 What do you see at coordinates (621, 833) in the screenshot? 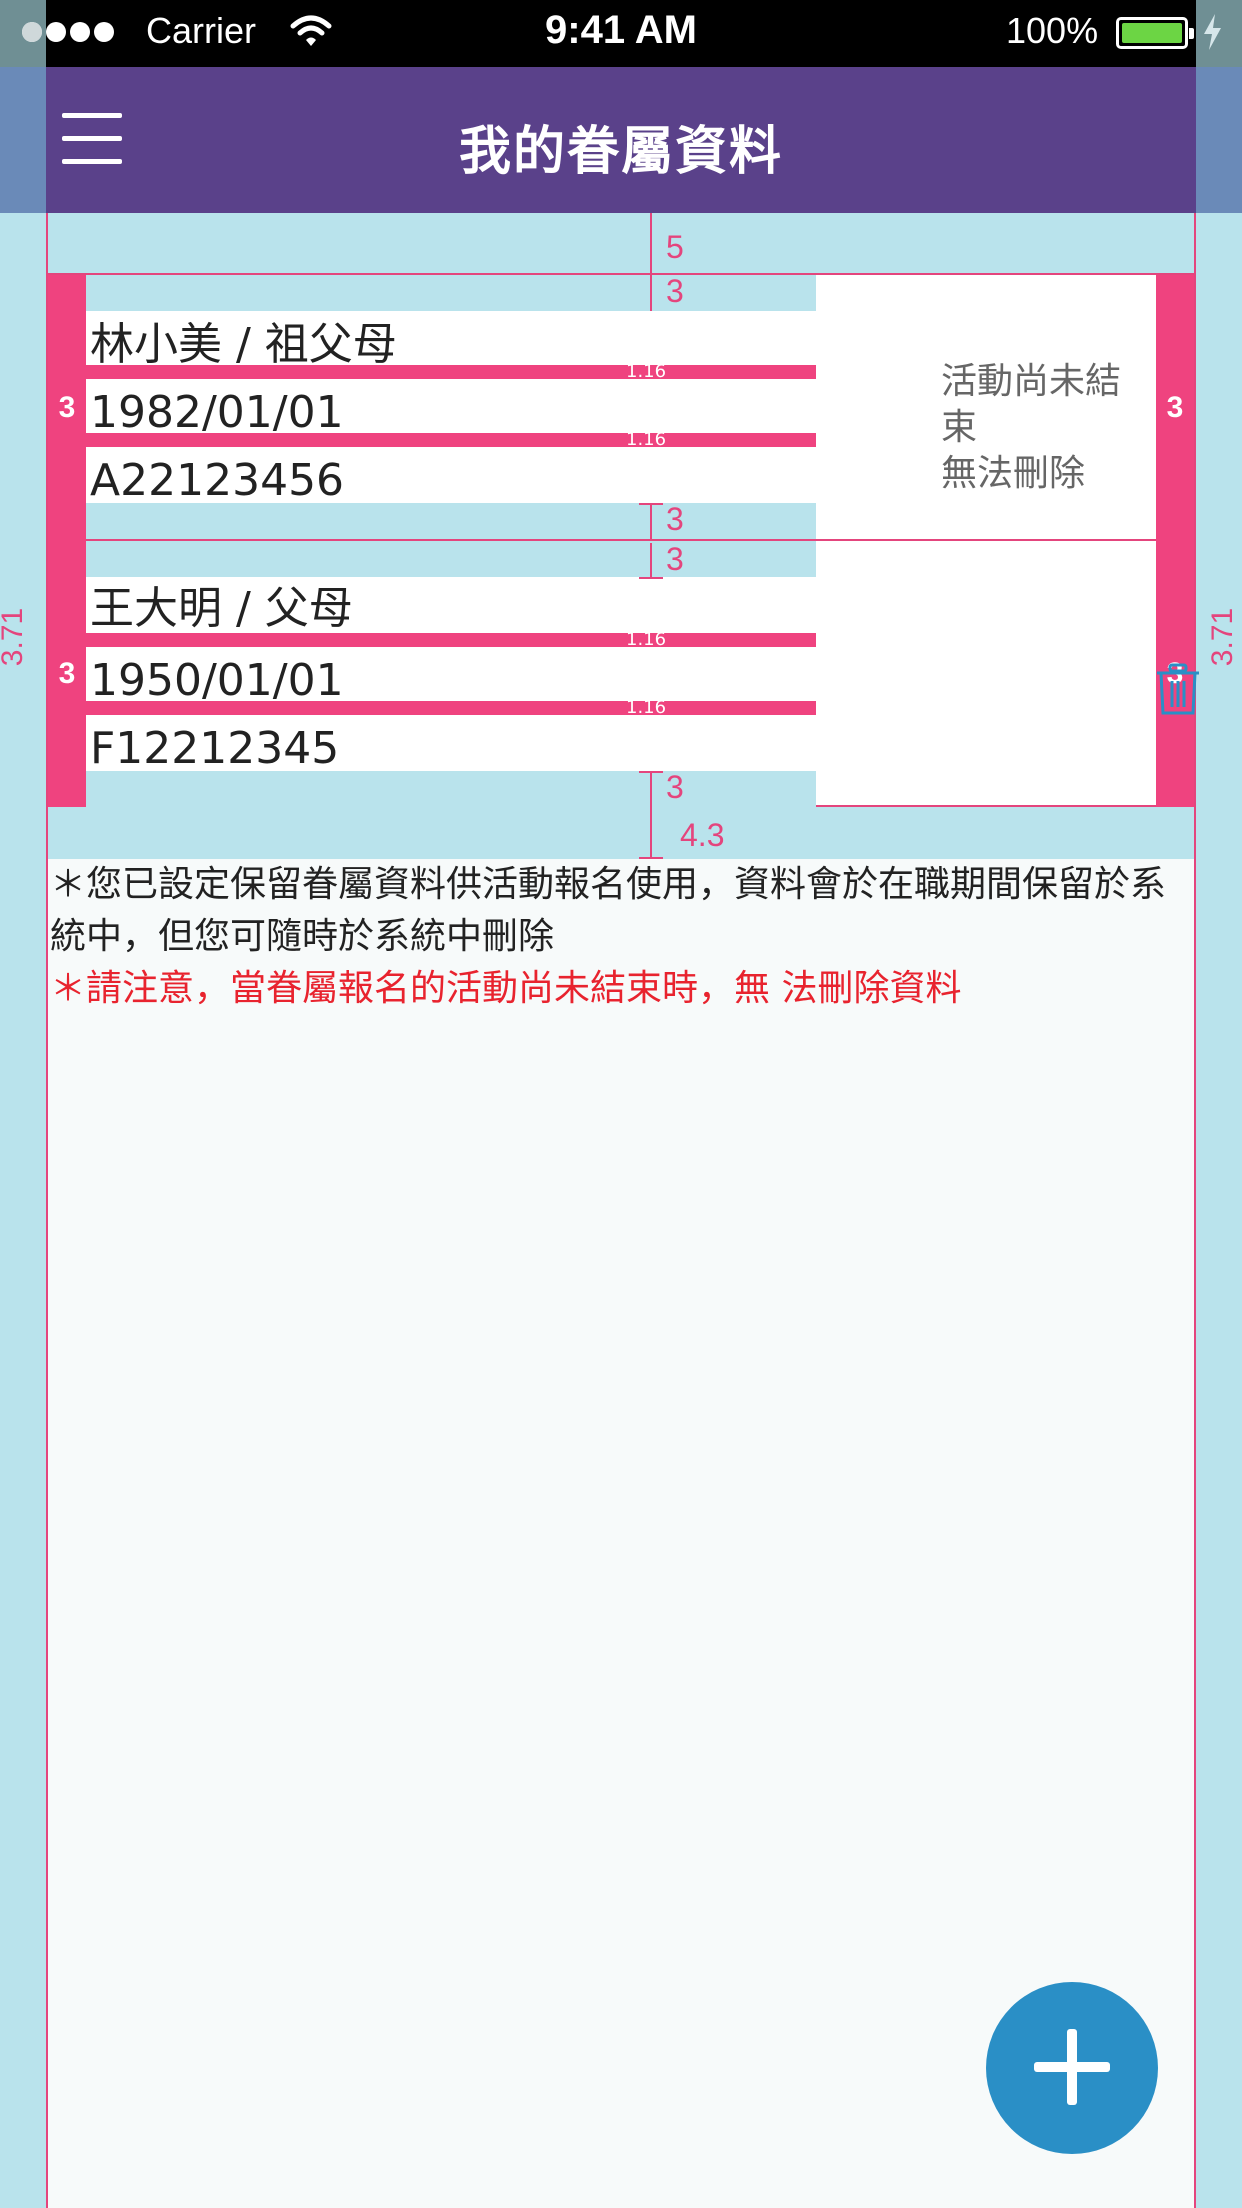
I see `bottom-spacing` at bounding box center [621, 833].